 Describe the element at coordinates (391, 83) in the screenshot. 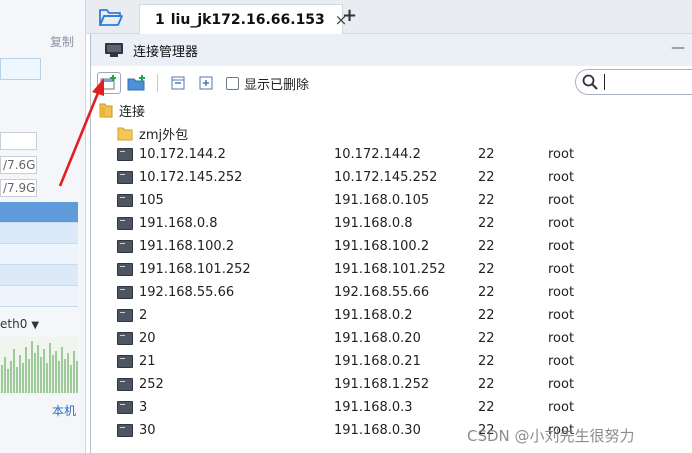

I see `manager-toolbar: 显示已删除` at that location.